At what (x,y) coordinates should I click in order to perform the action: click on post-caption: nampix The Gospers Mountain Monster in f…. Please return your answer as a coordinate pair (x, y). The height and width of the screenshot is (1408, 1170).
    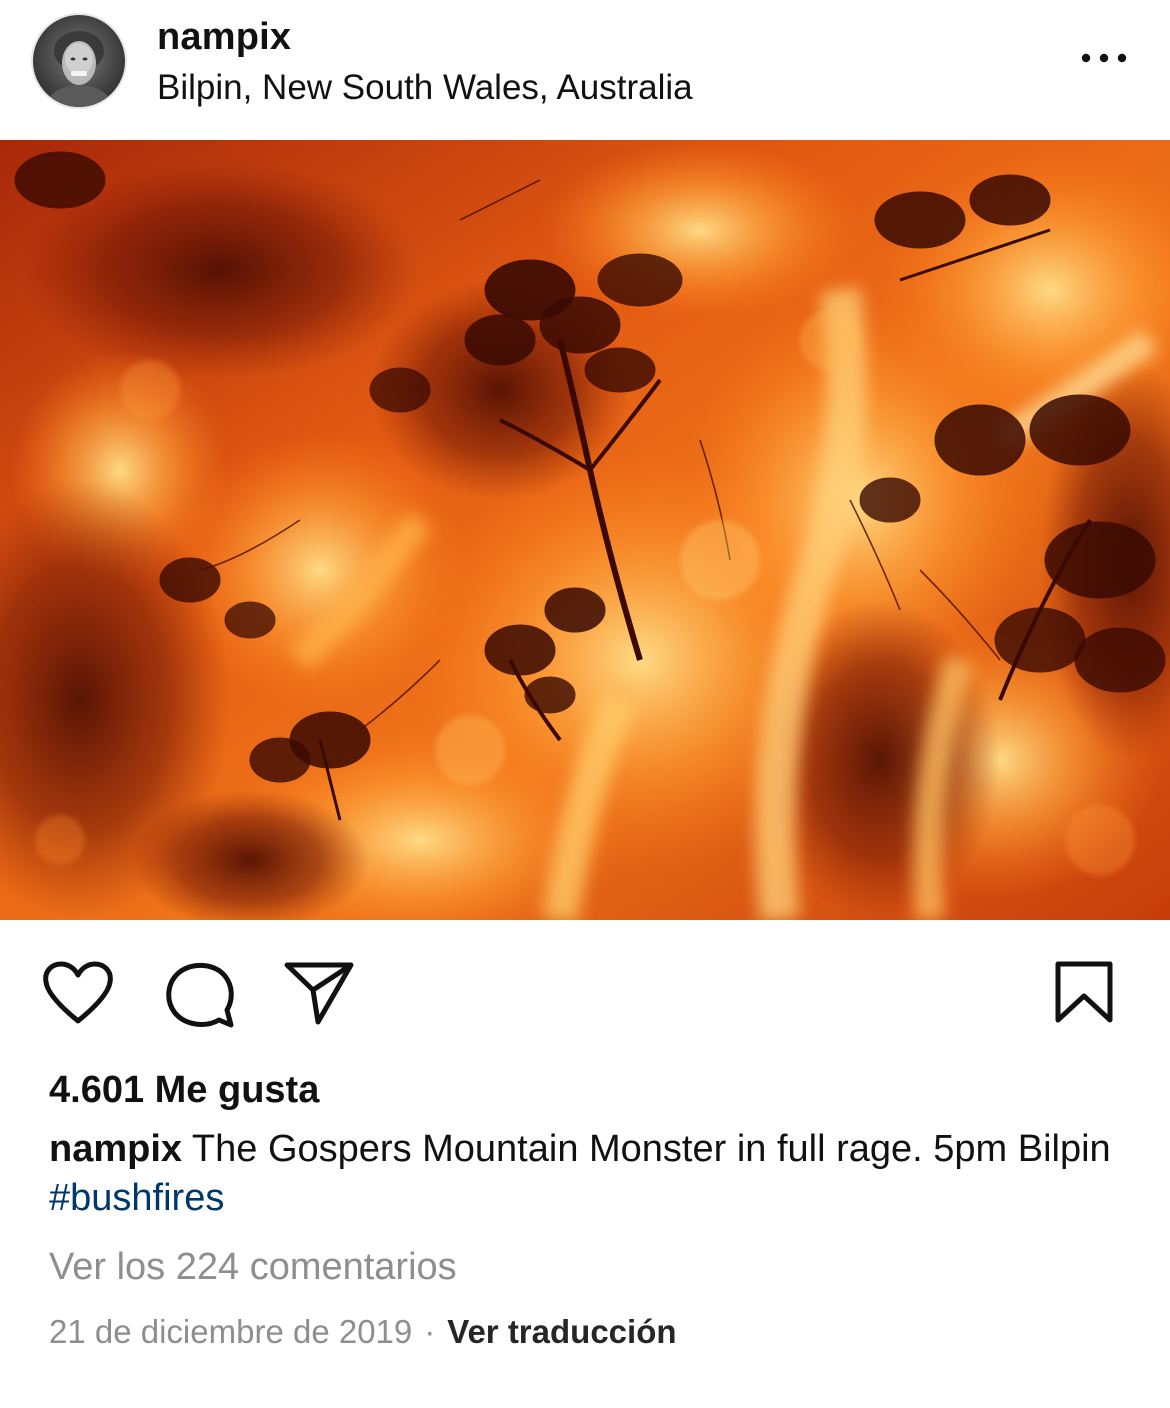
    Looking at the image, I should click on (589, 1174).